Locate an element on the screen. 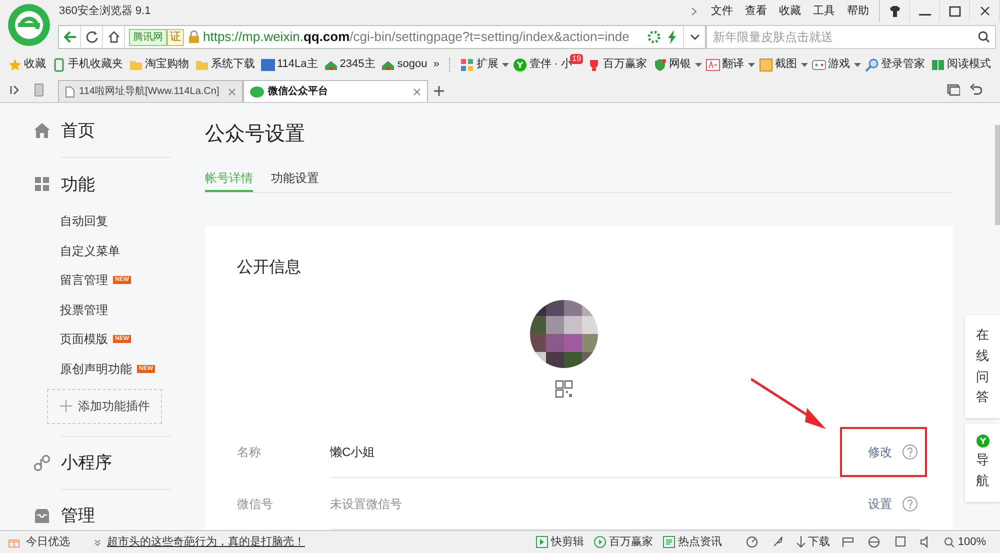 This screenshot has height=553, width=1000. bookmark-item: 网银 is located at coordinates (672, 64).